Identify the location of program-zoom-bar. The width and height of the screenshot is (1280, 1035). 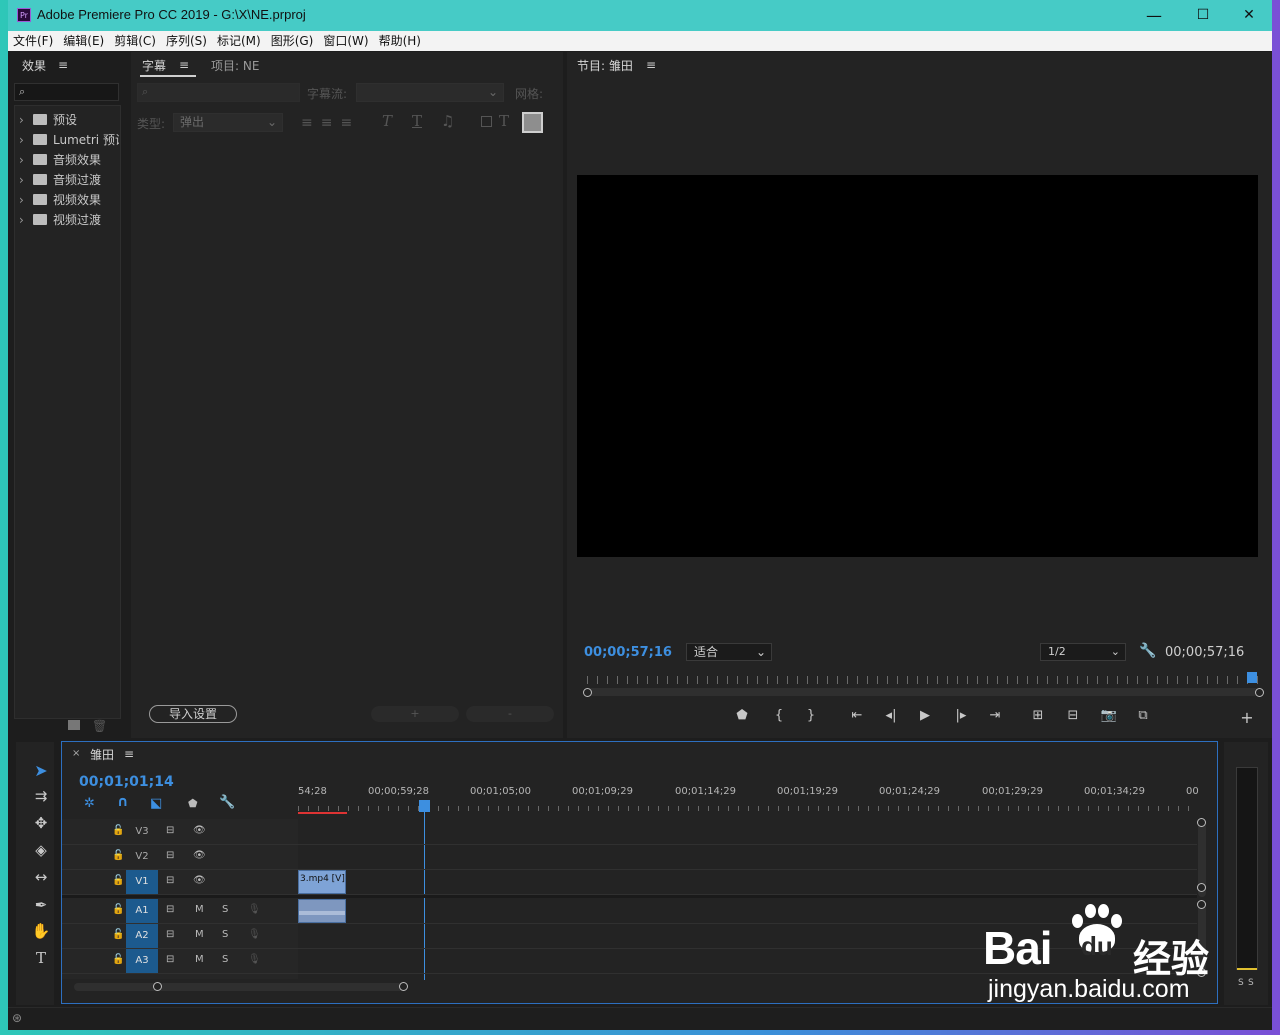
(923, 692).